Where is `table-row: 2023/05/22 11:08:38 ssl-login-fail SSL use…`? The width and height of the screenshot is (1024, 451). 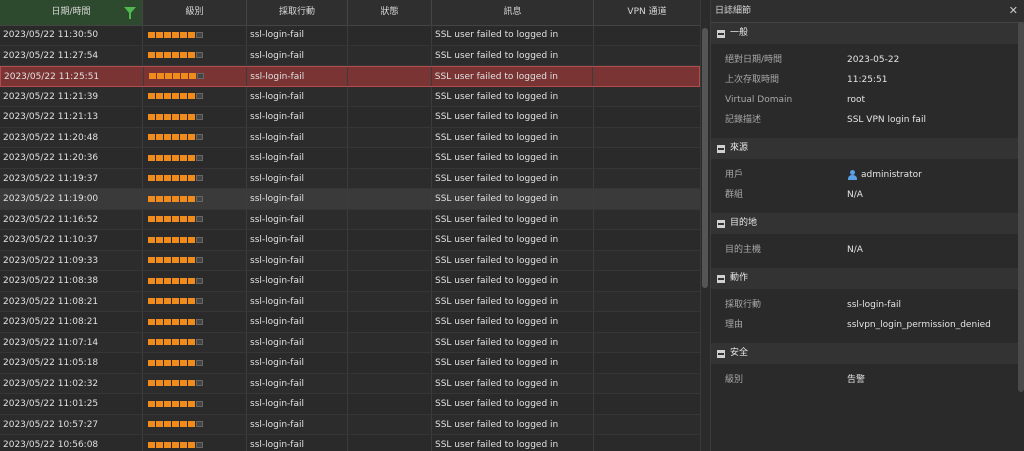
table-row: 2023/05/22 11:08:38 ssl-login-fail SSL use… is located at coordinates (350, 281).